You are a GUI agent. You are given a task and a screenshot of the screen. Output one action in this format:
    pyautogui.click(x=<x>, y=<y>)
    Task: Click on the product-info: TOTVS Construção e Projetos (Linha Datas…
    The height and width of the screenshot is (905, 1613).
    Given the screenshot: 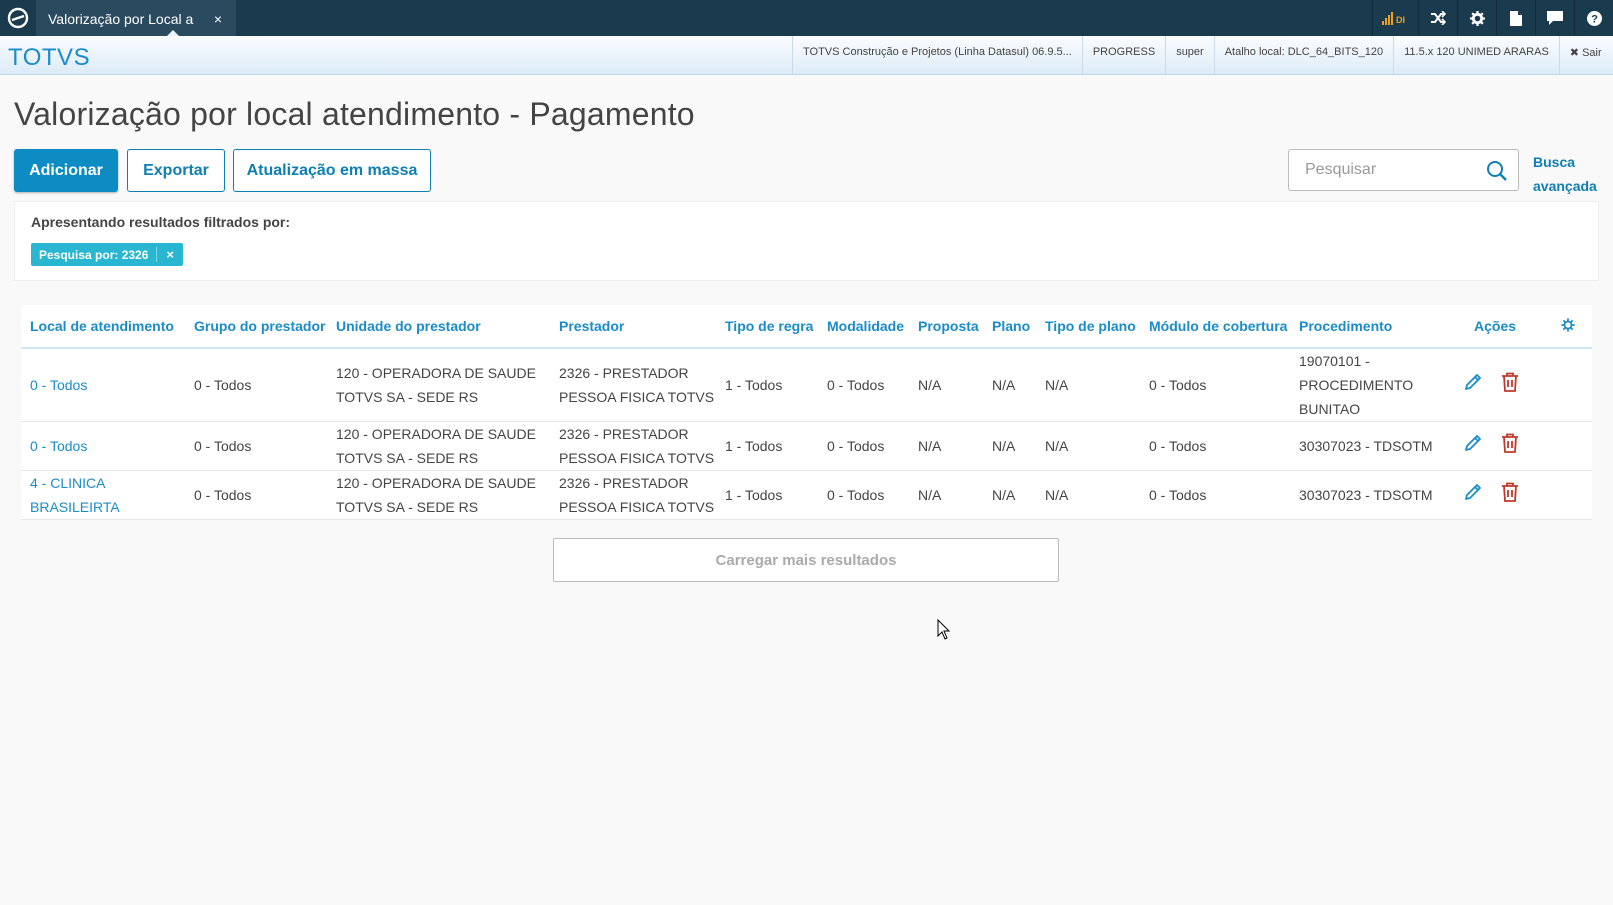 What is the action you would take?
    pyautogui.click(x=937, y=55)
    